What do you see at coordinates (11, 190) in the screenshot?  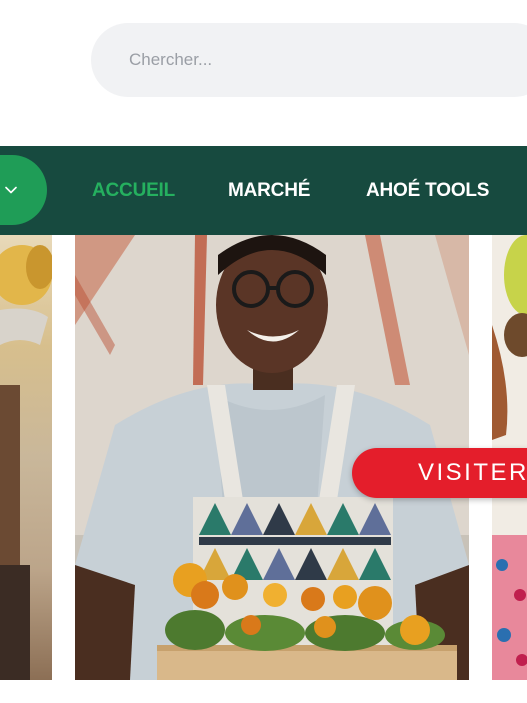 I see `chevron-down-icon` at bounding box center [11, 190].